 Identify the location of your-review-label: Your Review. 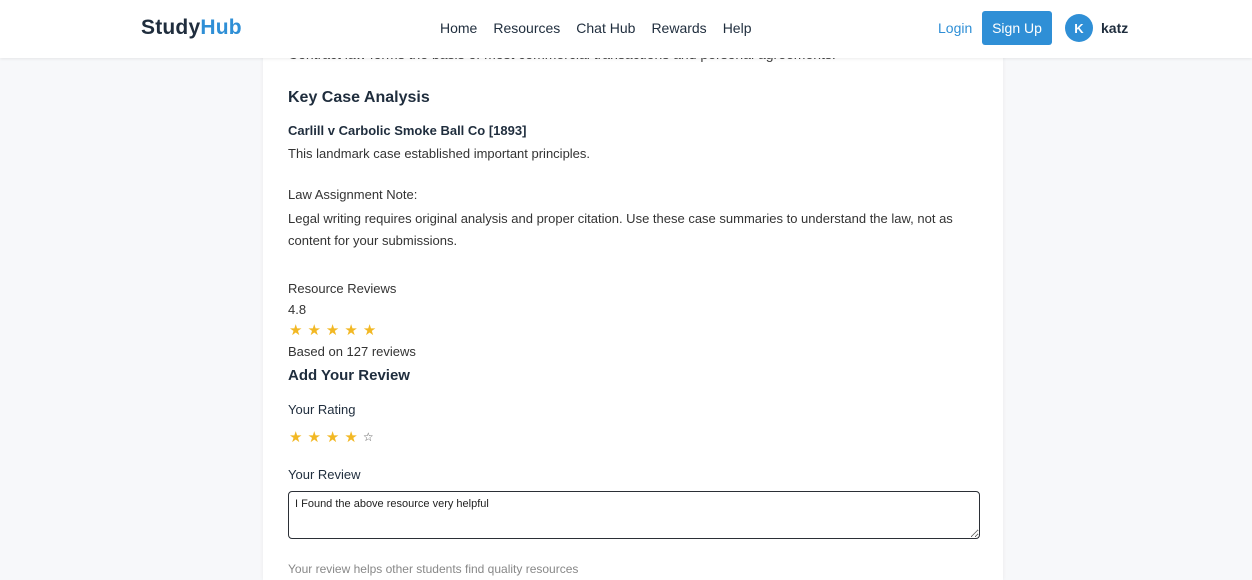
(324, 474).